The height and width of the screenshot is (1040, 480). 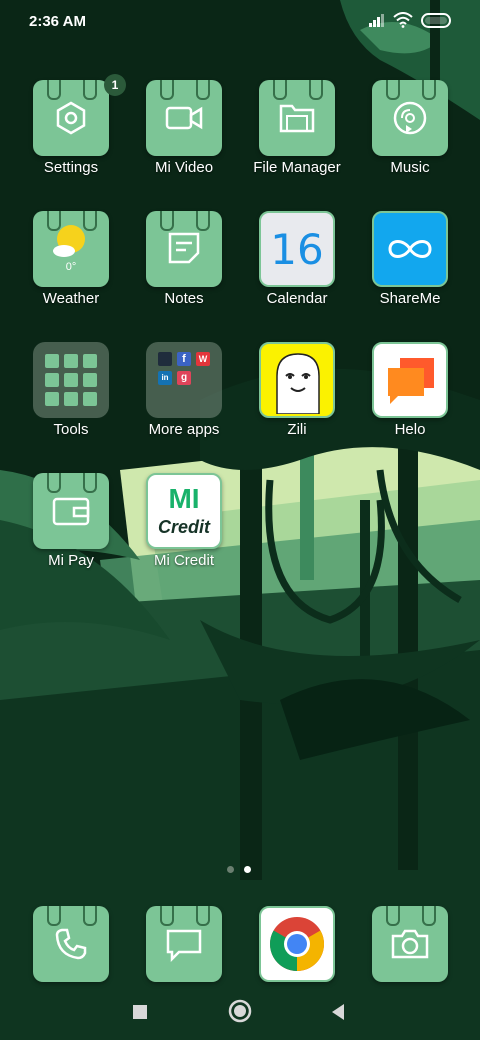 I want to click on app-label: Mi Credit, so click(x=183, y=560).